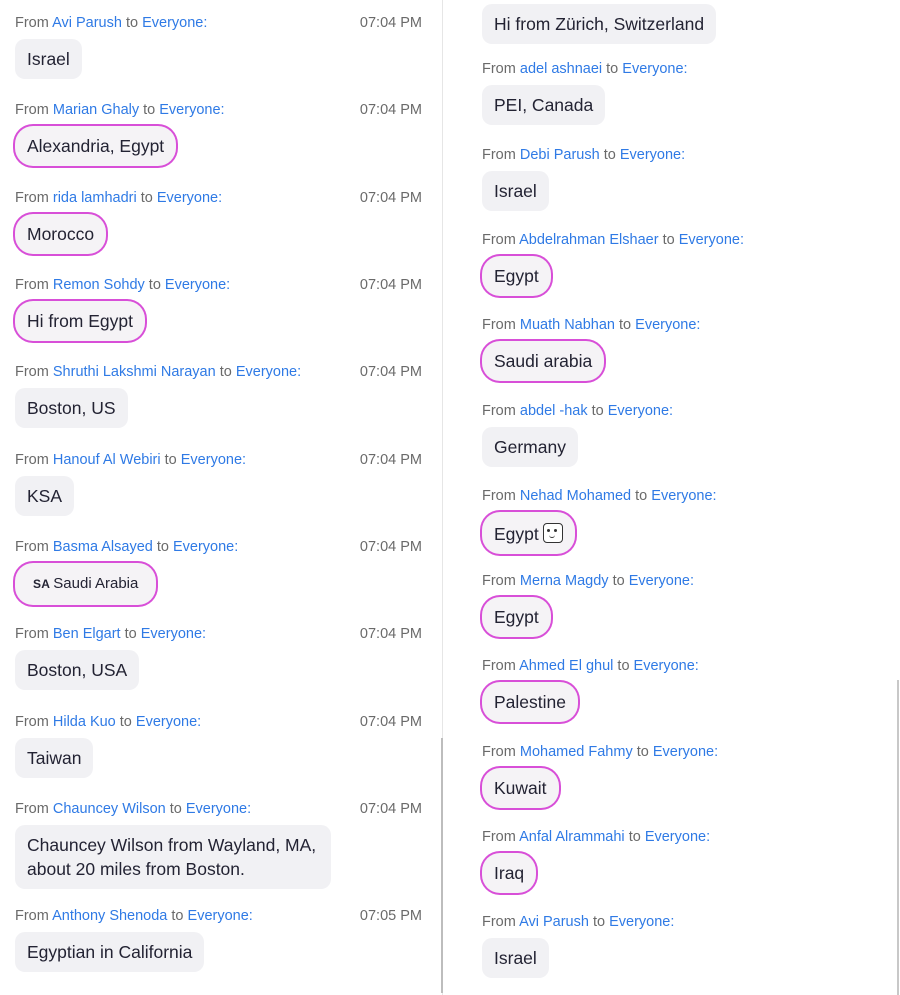 The image size is (900, 995). Describe the element at coordinates (95, 198) in the screenshot. I see `sender-name: rida lamhadri` at that location.